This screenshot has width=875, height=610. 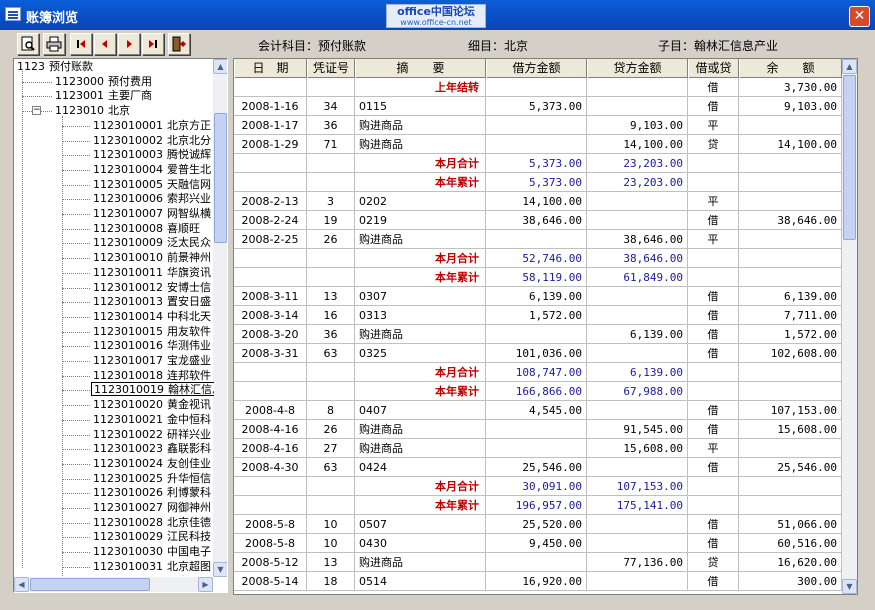 I want to click on table-row: 本年累计 196,957.00 175,141.00, so click(x=538, y=505).